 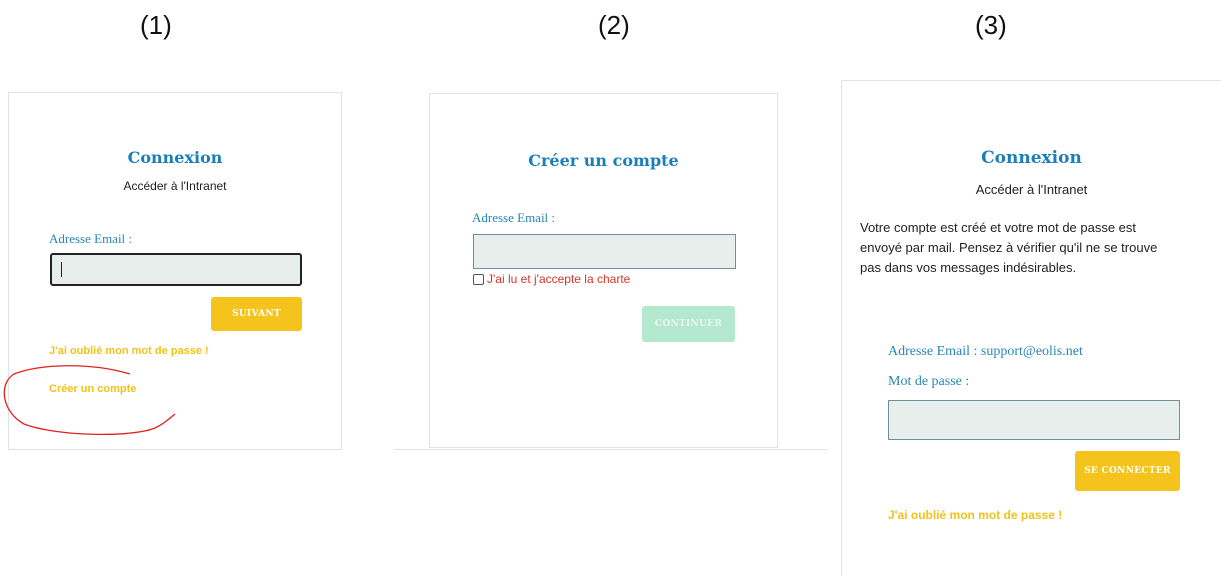 I want to click on step-label-3: (3), so click(x=991, y=25).